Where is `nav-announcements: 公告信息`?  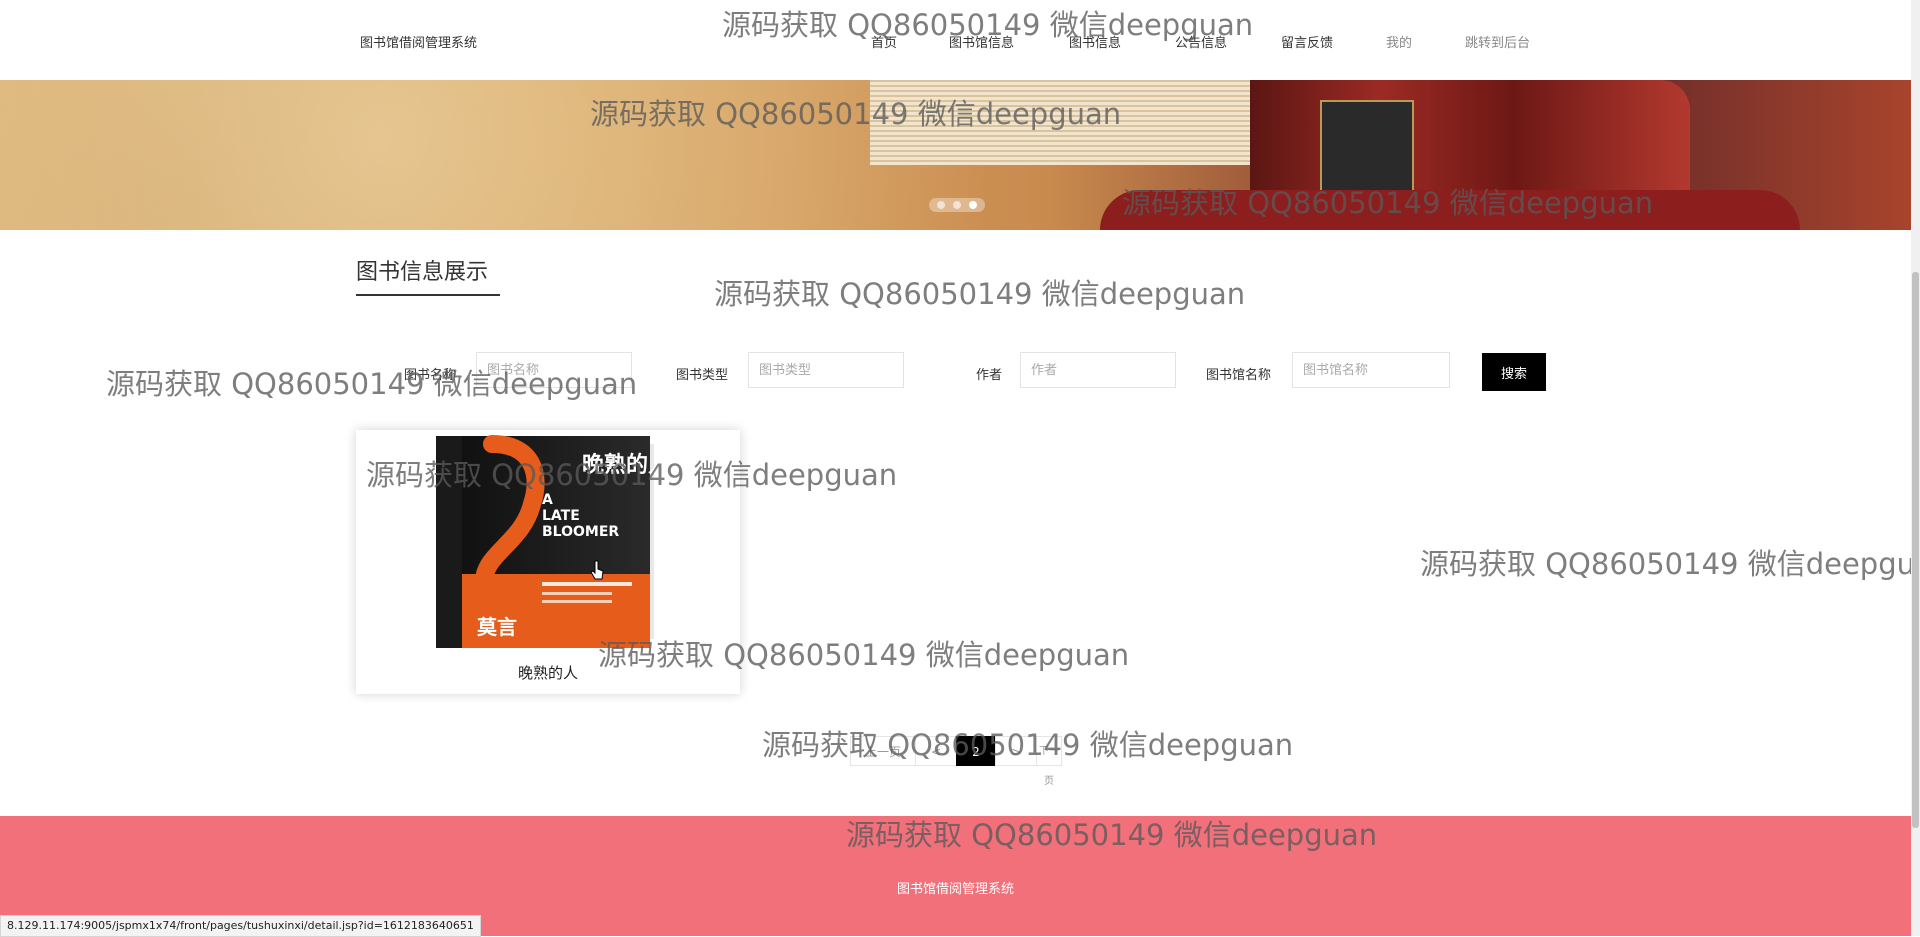
nav-announcements: 公告信息 is located at coordinates (1201, 41).